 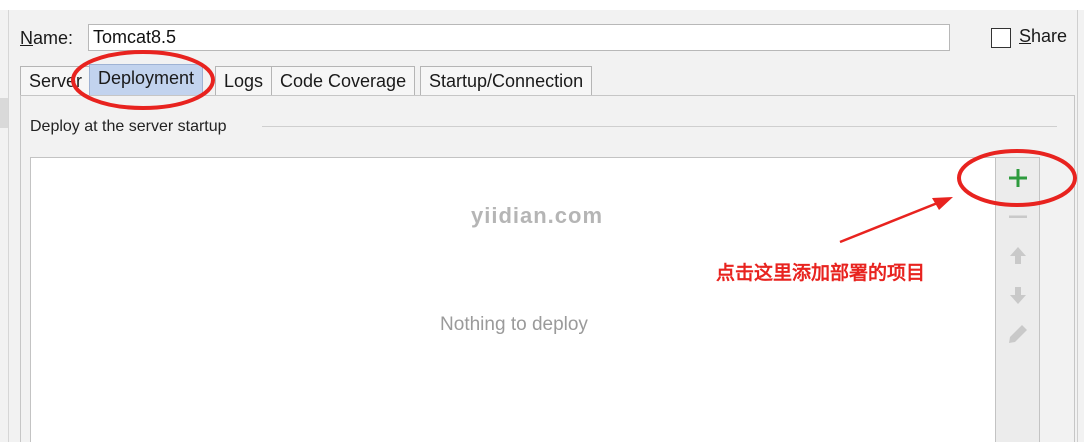 I want to click on left-sidebar-edge, so click(x=4, y=226).